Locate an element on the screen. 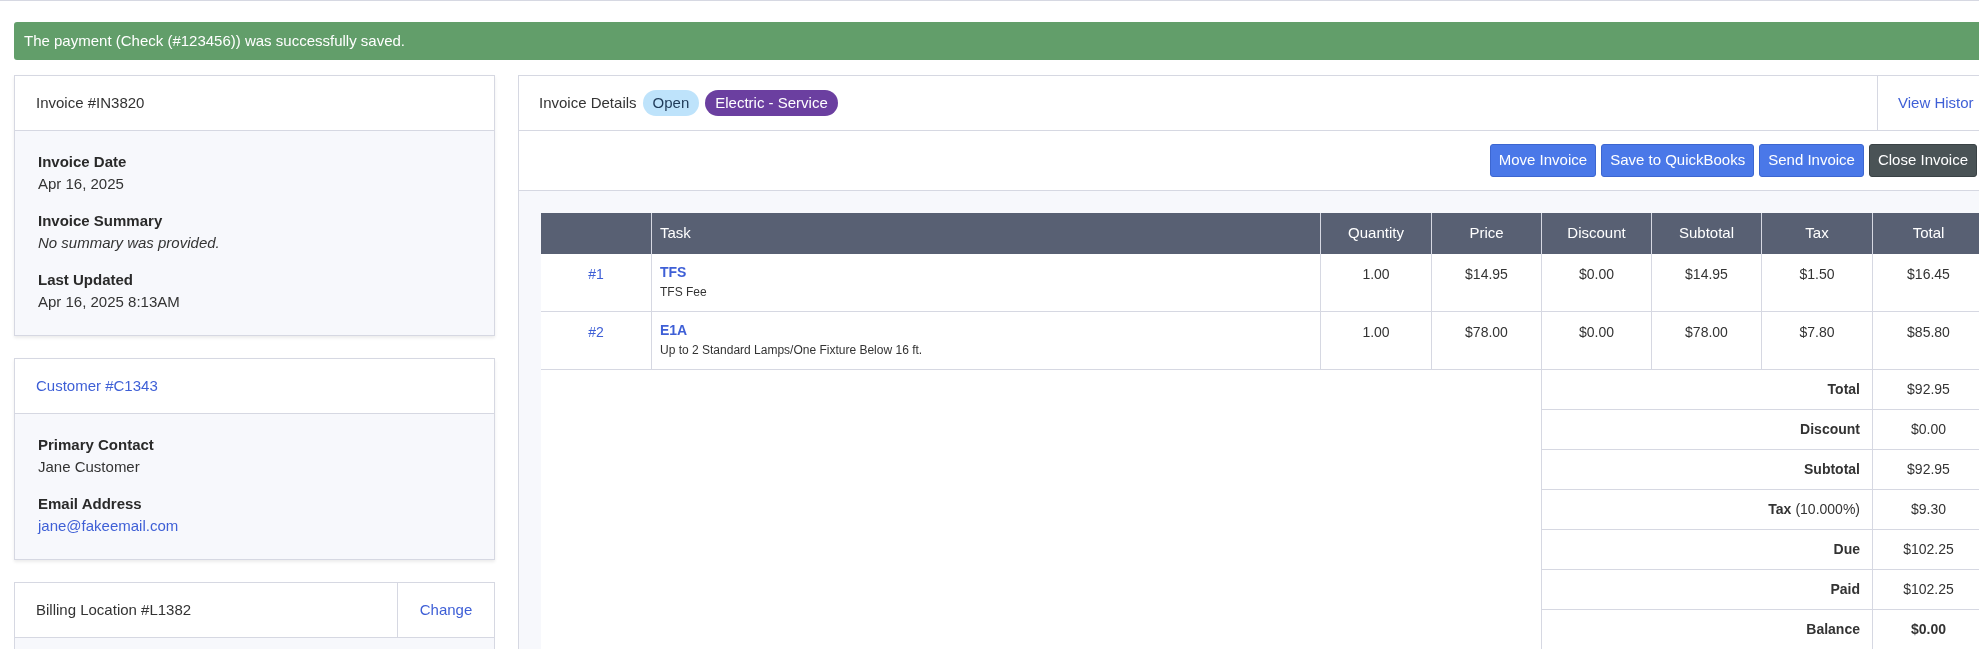 The height and width of the screenshot is (649, 1979). field-label: Email Address is located at coordinates (90, 504).